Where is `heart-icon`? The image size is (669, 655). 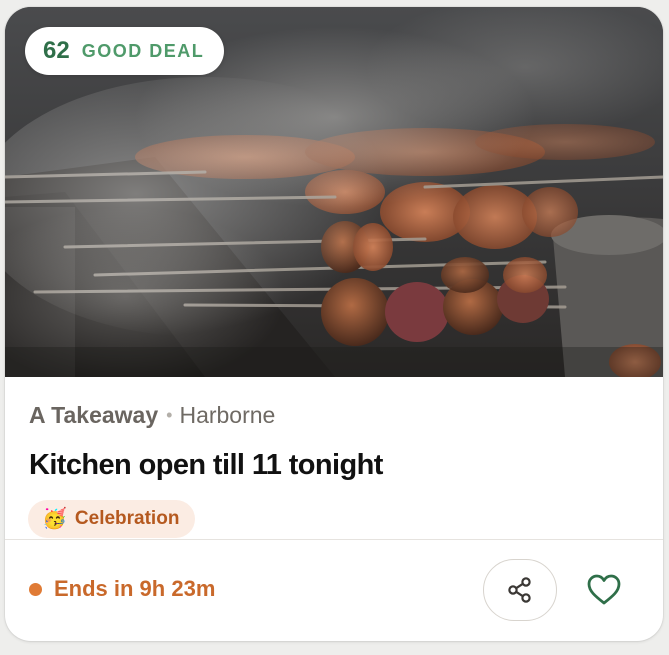 heart-icon is located at coordinates (604, 589).